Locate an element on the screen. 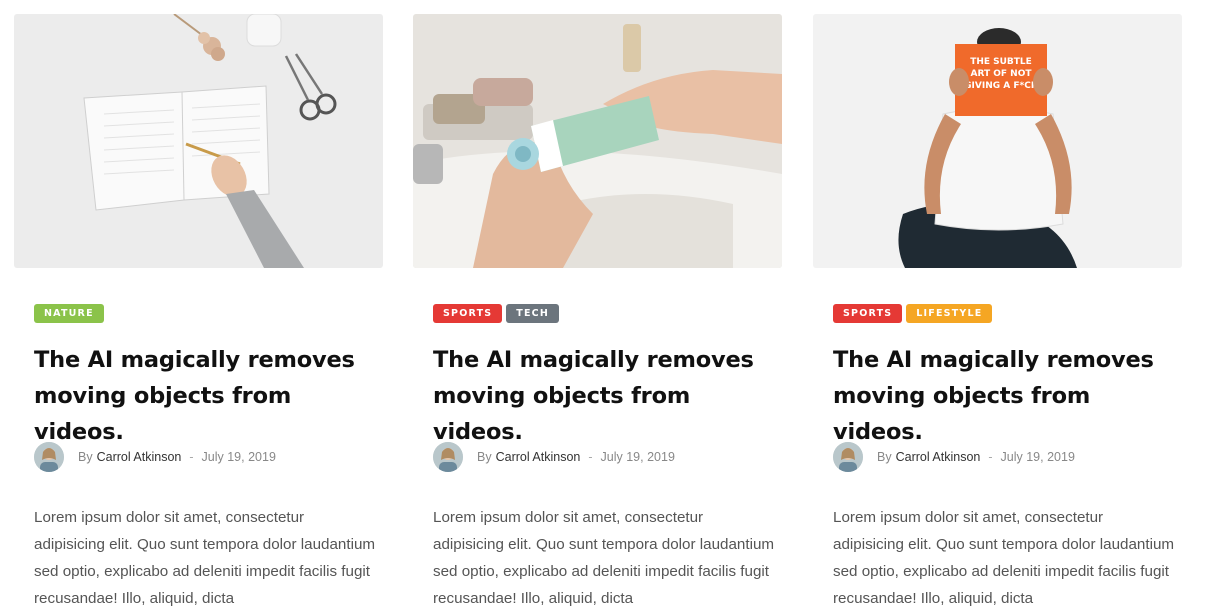 This screenshot has width=1205, height=614. post-thumbnail-notebook is located at coordinates (198, 141).